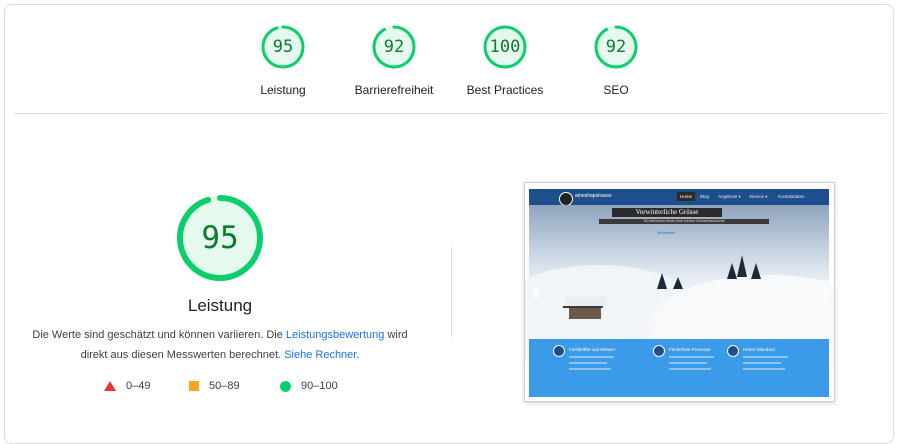 This screenshot has height=444, width=900. I want to click on score-value: 95, so click(283, 47).